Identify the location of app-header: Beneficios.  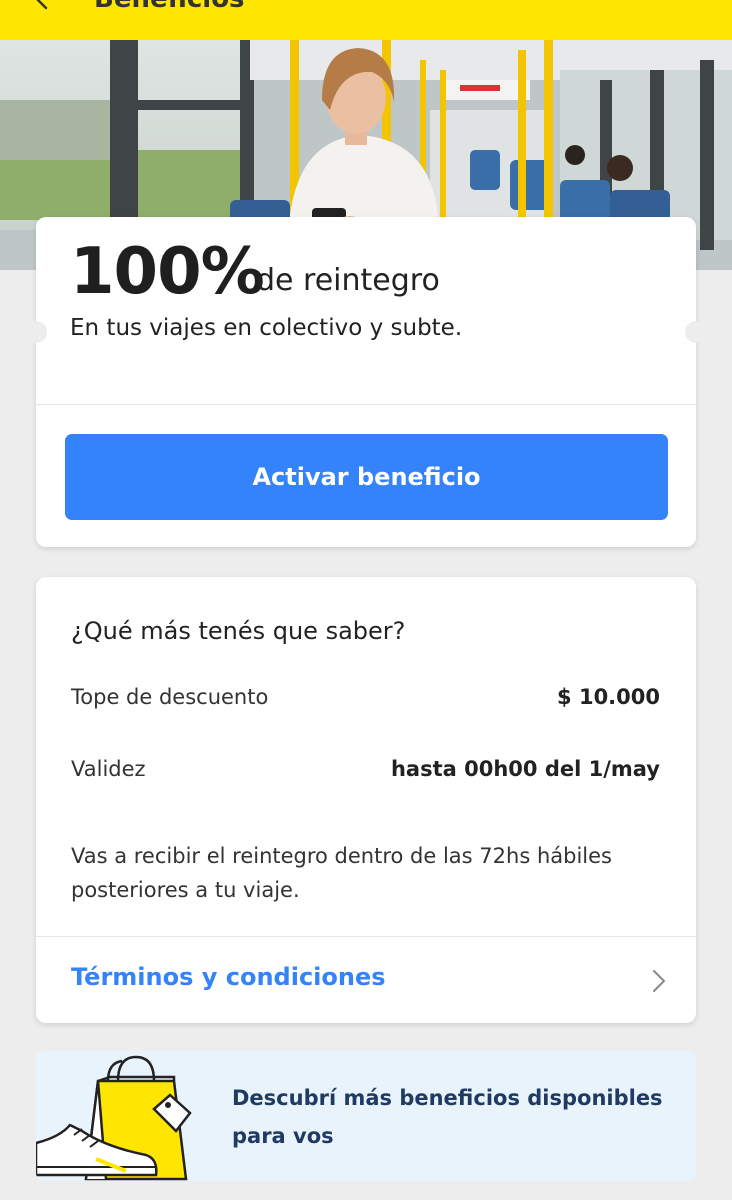
(366, 20).